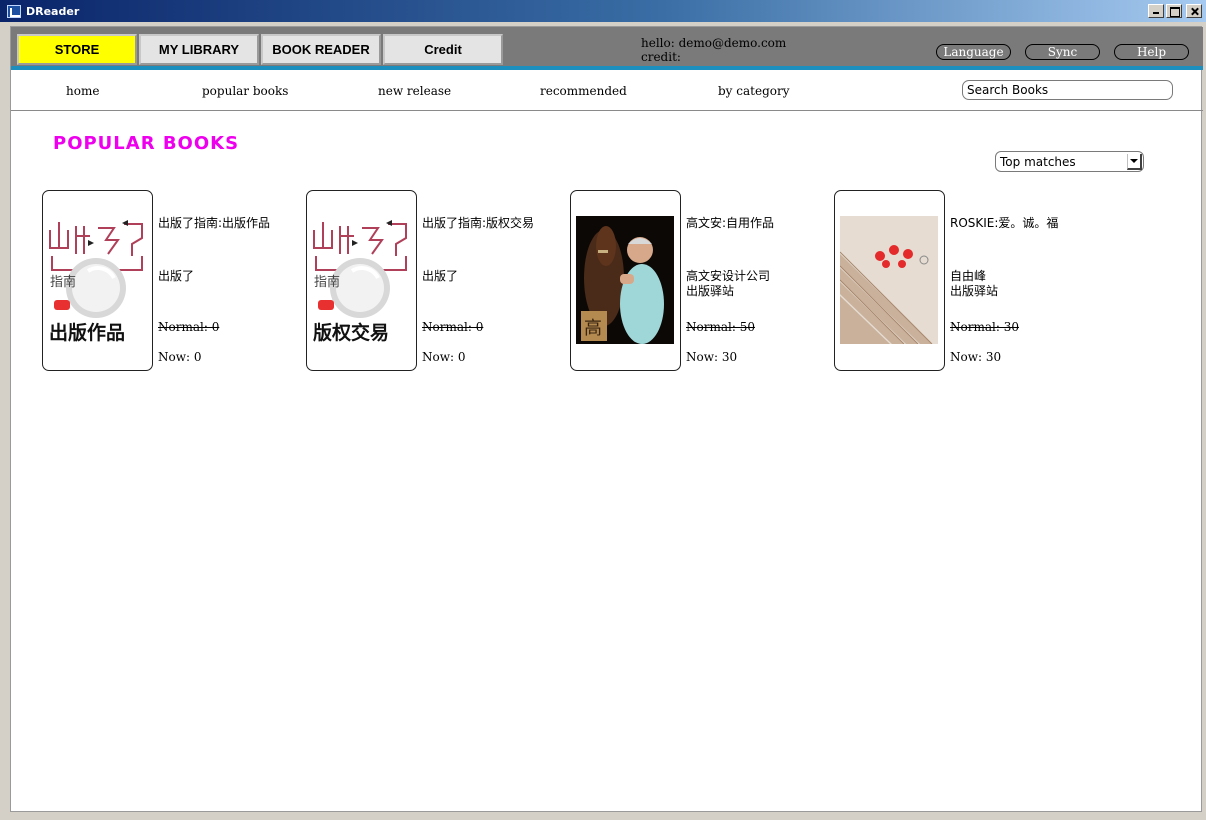 The image size is (1206, 820). Describe the element at coordinates (593, 328) in the screenshot. I see `cover-text: 高` at that location.